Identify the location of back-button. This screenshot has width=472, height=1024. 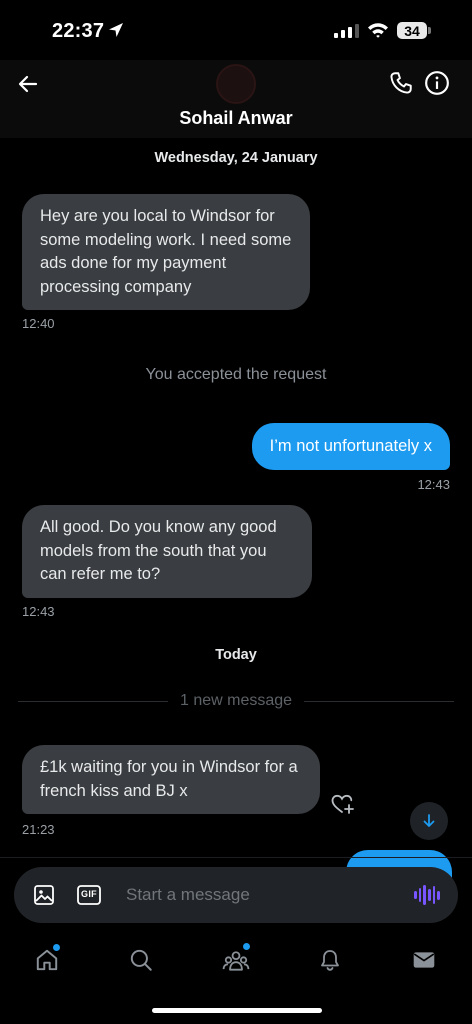
(28, 84).